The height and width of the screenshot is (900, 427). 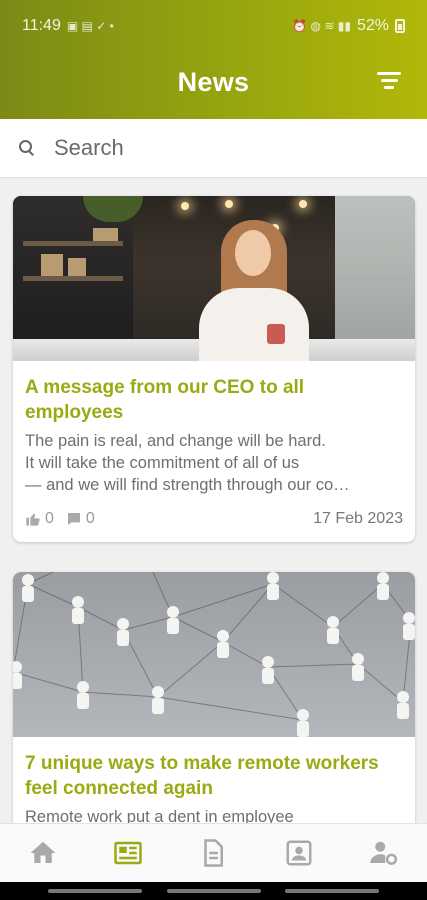 What do you see at coordinates (214, 519) in the screenshot?
I see `article-meta: 0 0 17 Feb 2023` at bounding box center [214, 519].